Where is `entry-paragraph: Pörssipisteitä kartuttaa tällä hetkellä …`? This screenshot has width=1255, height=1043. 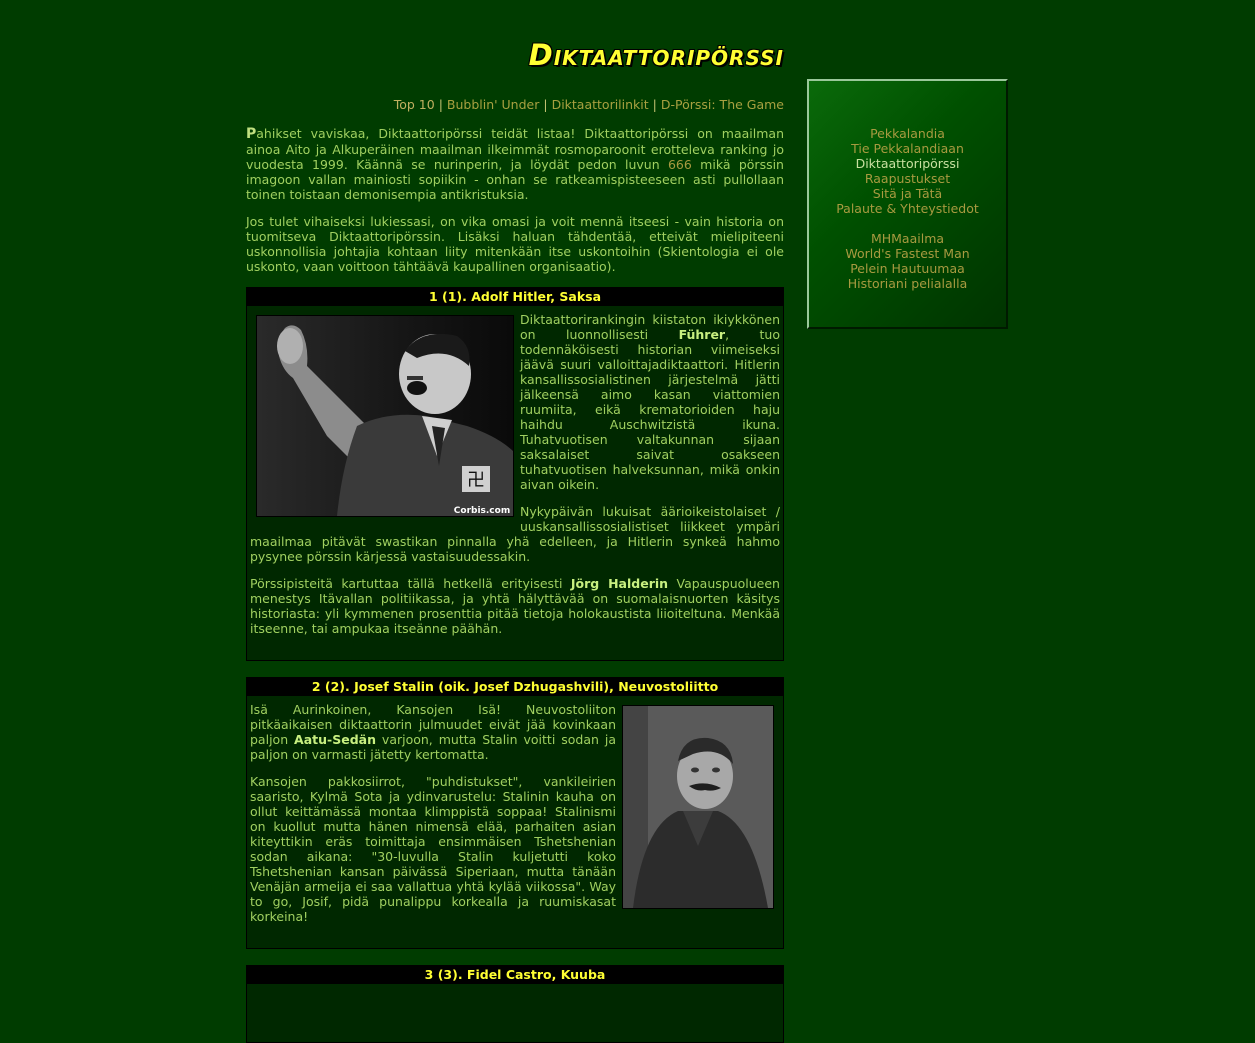 entry-paragraph: Pörssipisteitä kartuttaa tällä hetkellä … is located at coordinates (515, 606).